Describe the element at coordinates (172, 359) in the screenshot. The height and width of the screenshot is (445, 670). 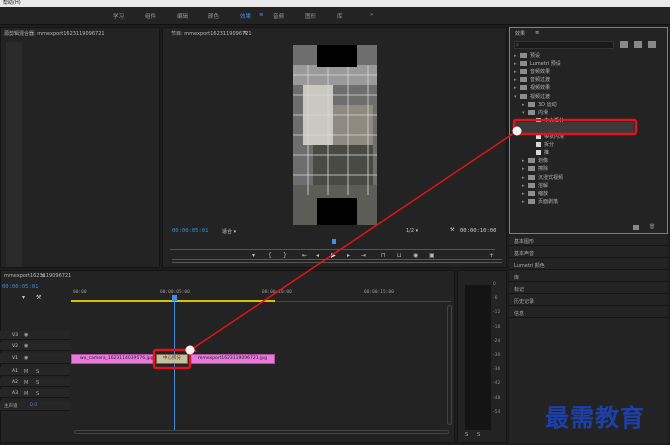
I see `highlight-box-transition` at that location.